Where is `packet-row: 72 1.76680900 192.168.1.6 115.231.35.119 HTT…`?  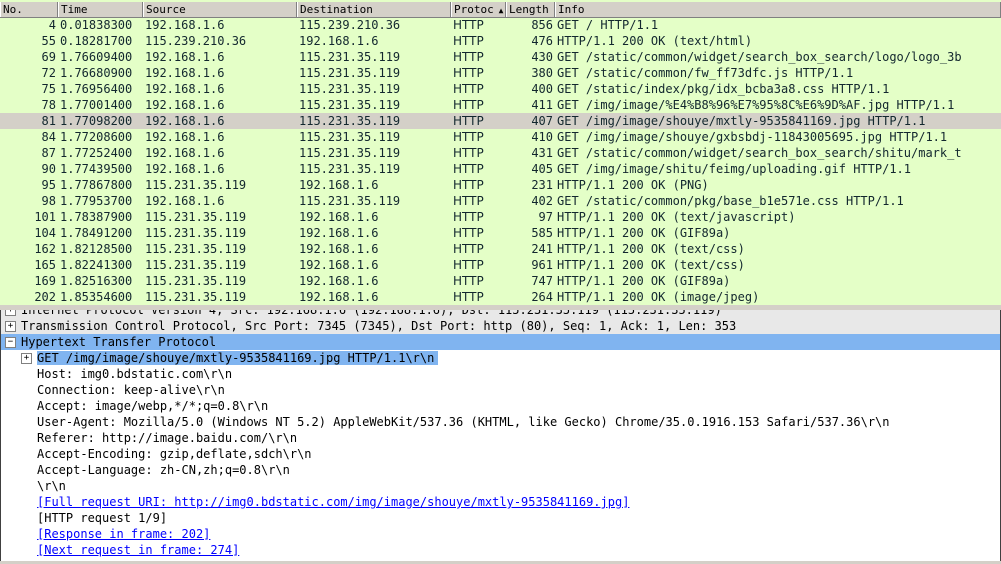 packet-row: 72 1.76680900 192.168.1.6 115.231.35.119 HTT… is located at coordinates (500, 73).